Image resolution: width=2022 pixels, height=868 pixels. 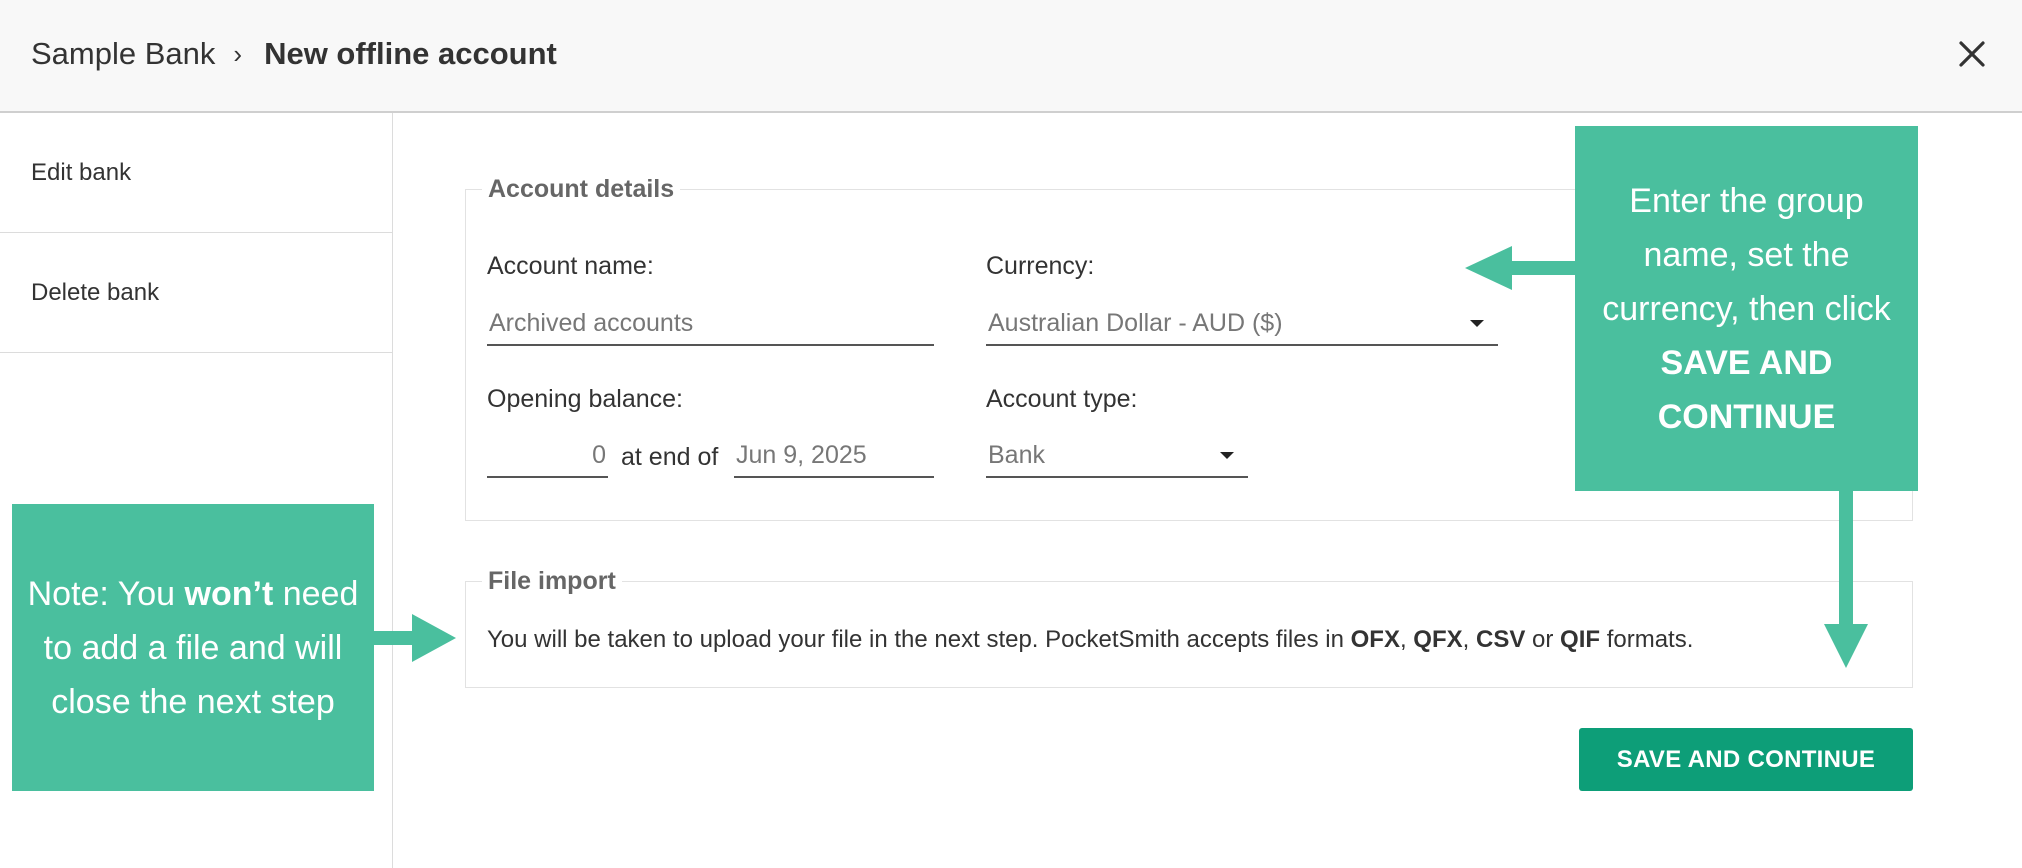 What do you see at coordinates (1040, 266) in the screenshot?
I see `currency-label: Currency:` at bounding box center [1040, 266].